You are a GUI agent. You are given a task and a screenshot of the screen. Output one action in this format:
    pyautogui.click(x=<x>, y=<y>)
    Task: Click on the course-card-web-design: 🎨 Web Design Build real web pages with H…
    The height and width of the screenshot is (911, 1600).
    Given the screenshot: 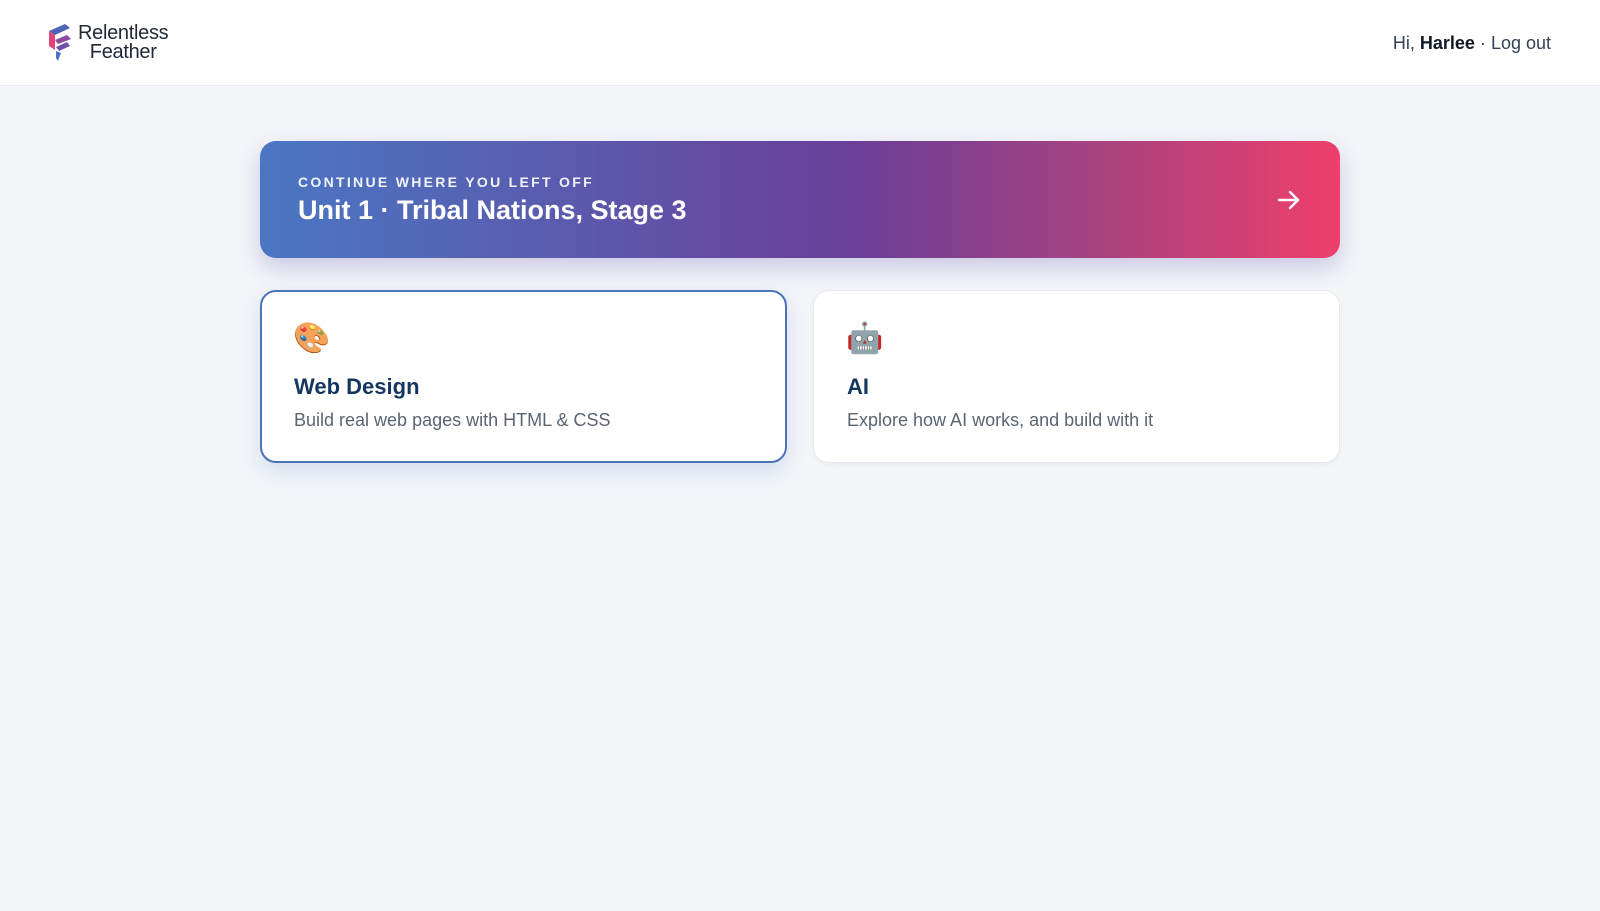 What is the action you would take?
    pyautogui.click(x=523, y=376)
    